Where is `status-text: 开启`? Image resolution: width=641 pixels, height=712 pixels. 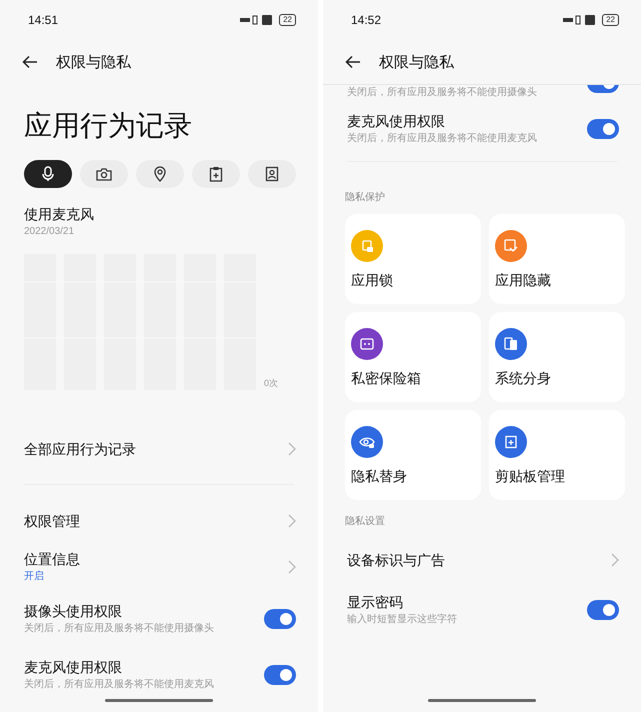 status-text: 开启 is located at coordinates (34, 577).